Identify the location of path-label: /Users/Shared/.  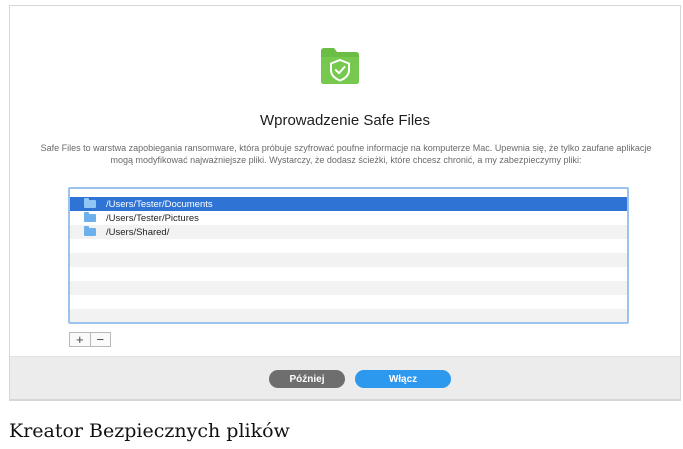
(138, 232).